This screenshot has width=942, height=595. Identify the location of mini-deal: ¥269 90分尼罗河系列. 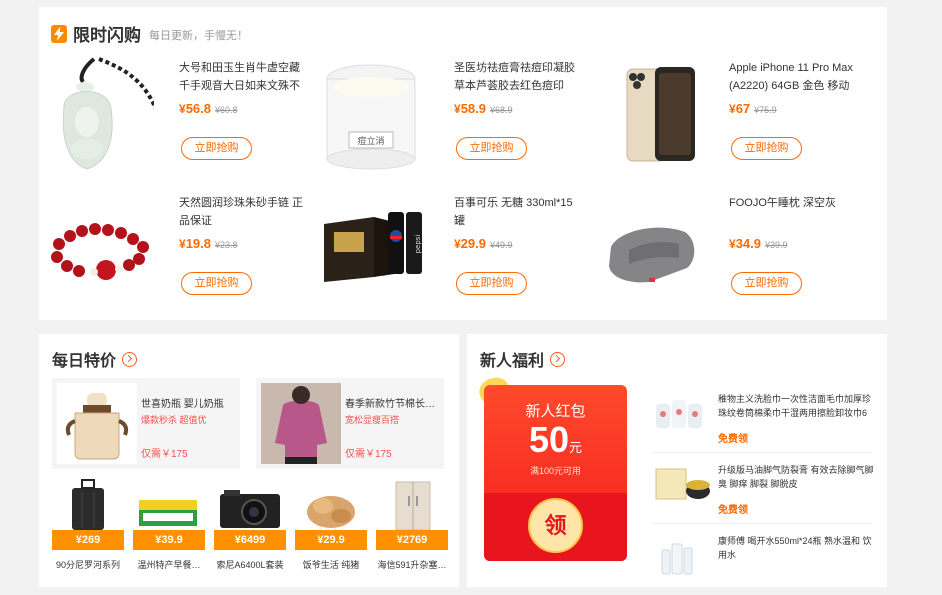
(88, 528).